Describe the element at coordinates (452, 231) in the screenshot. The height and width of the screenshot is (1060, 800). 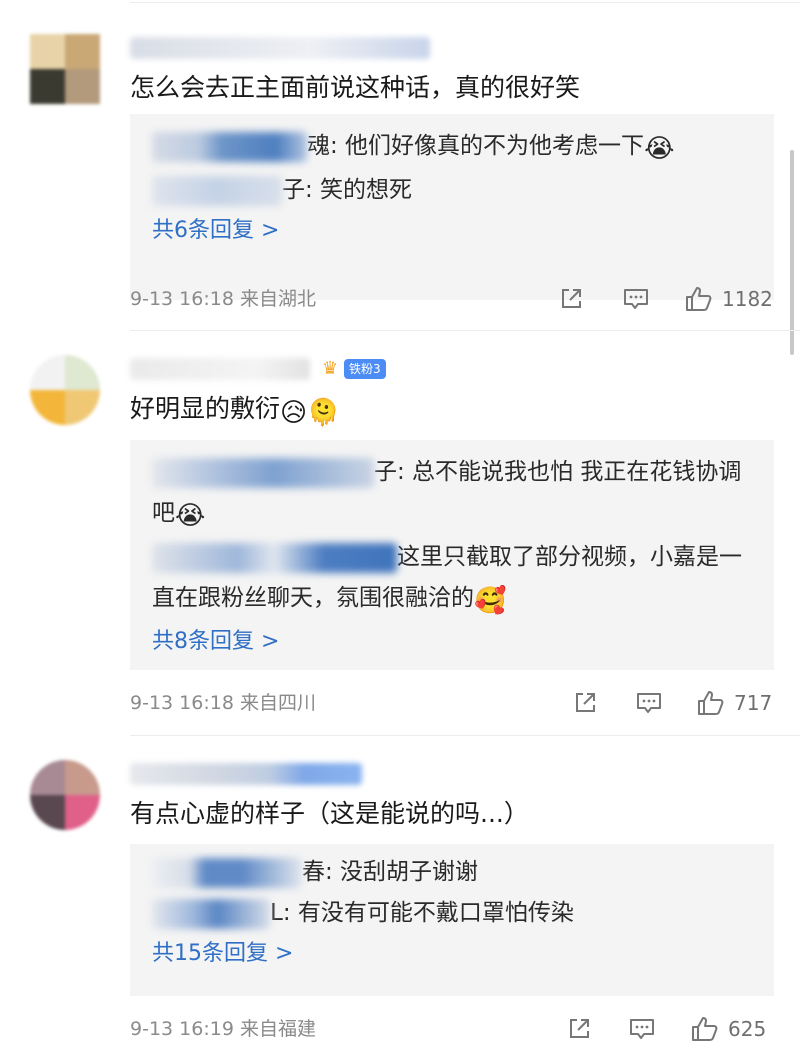
I see `view-more-replies-link: 共6条回复 >` at that location.